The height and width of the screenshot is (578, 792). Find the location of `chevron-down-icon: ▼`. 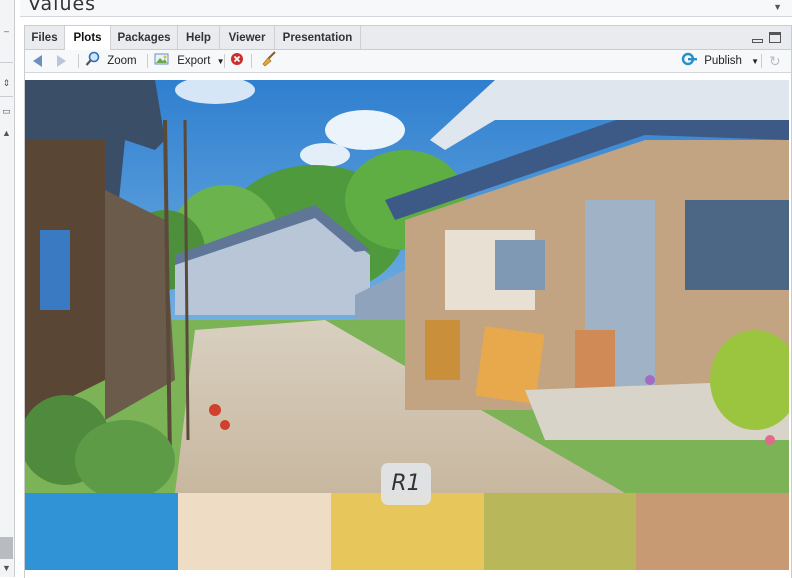

chevron-down-icon: ▼ is located at coordinates (777, 7).